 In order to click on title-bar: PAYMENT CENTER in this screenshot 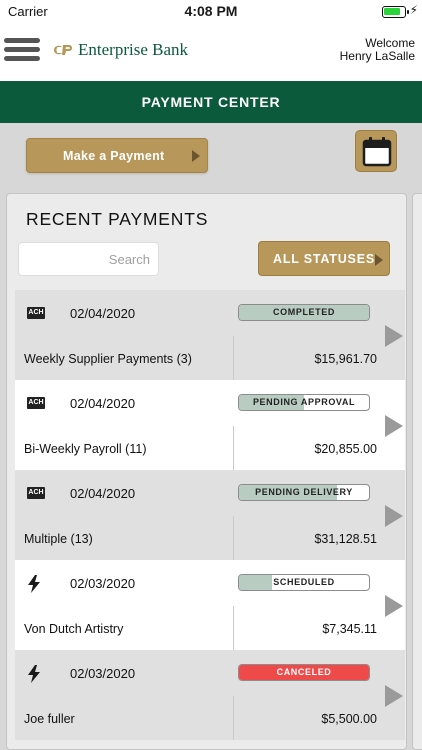, I will do `click(211, 102)`.